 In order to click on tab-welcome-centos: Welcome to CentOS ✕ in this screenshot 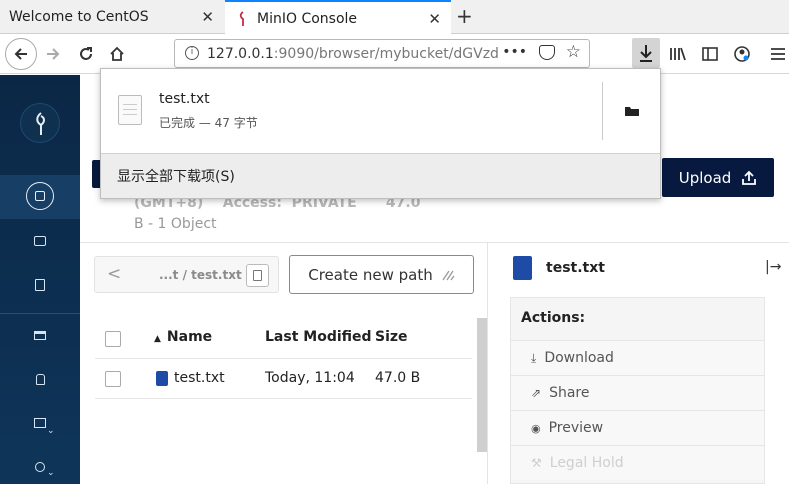, I will do `click(112, 17)`.